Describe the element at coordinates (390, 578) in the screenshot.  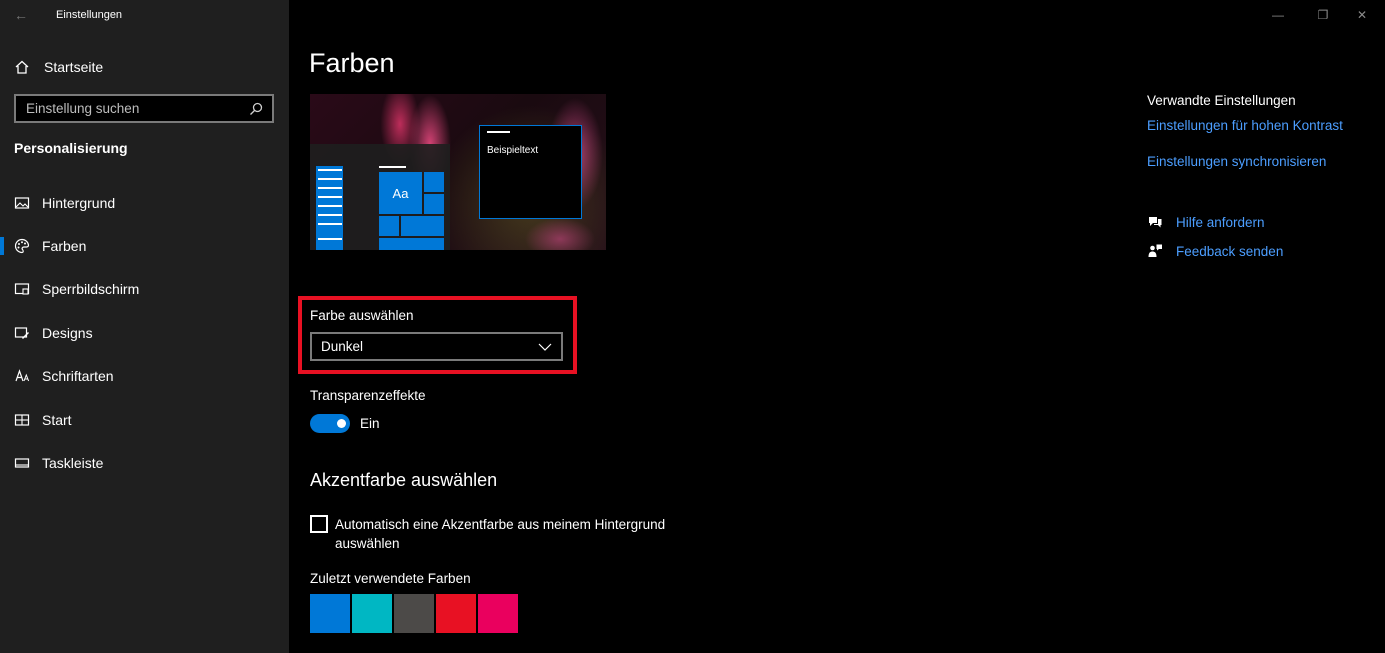
I see `recent-colors-label: Zuletzt verwendete Farben` at that location.